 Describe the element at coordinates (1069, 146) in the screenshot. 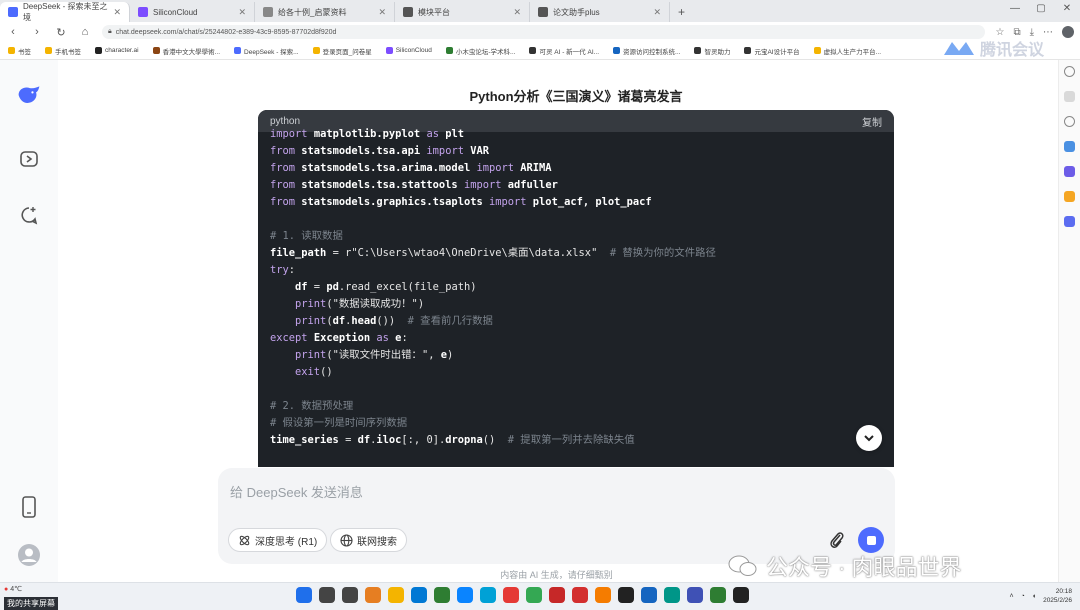

I see `translate-icon` at that location.